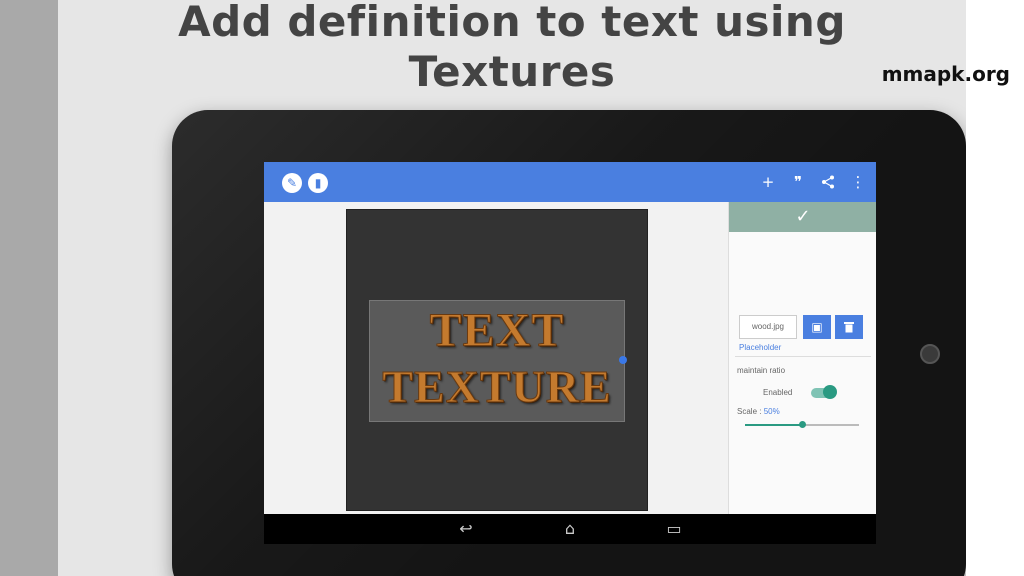  What do you see at coordinates (768, 182) in the screenshot?
I see `add-icon: +` at bounding box center [768, 182].